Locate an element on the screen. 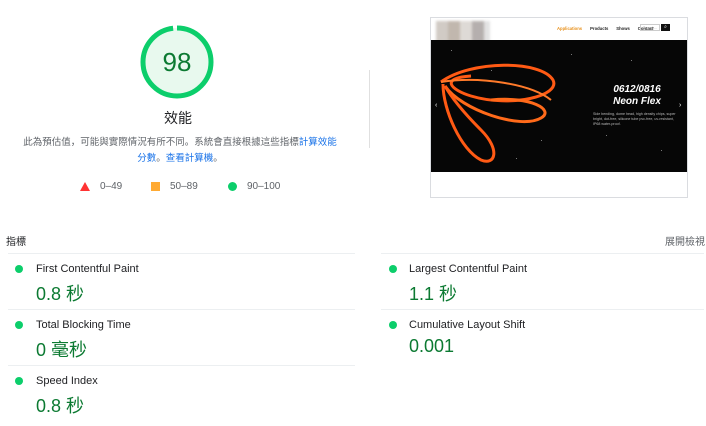  metric-name-cls: Cumulative Layout Shift is located at coordinates (467, 325).